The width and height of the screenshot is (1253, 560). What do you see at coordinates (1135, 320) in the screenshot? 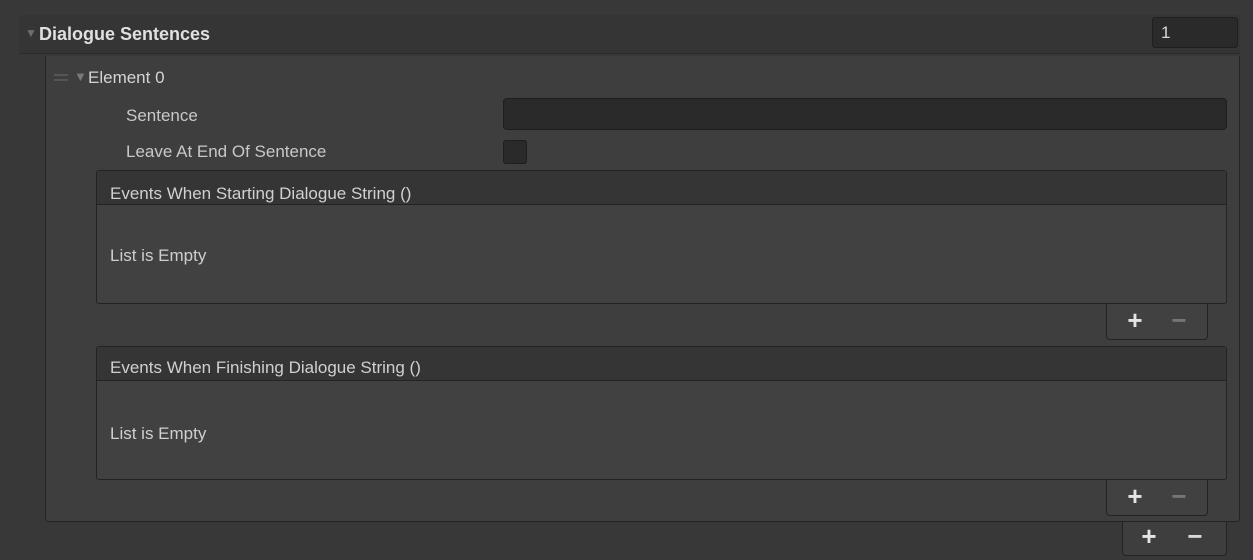
I see `events-start-add-button: +` at bounding box center [1135, 320].